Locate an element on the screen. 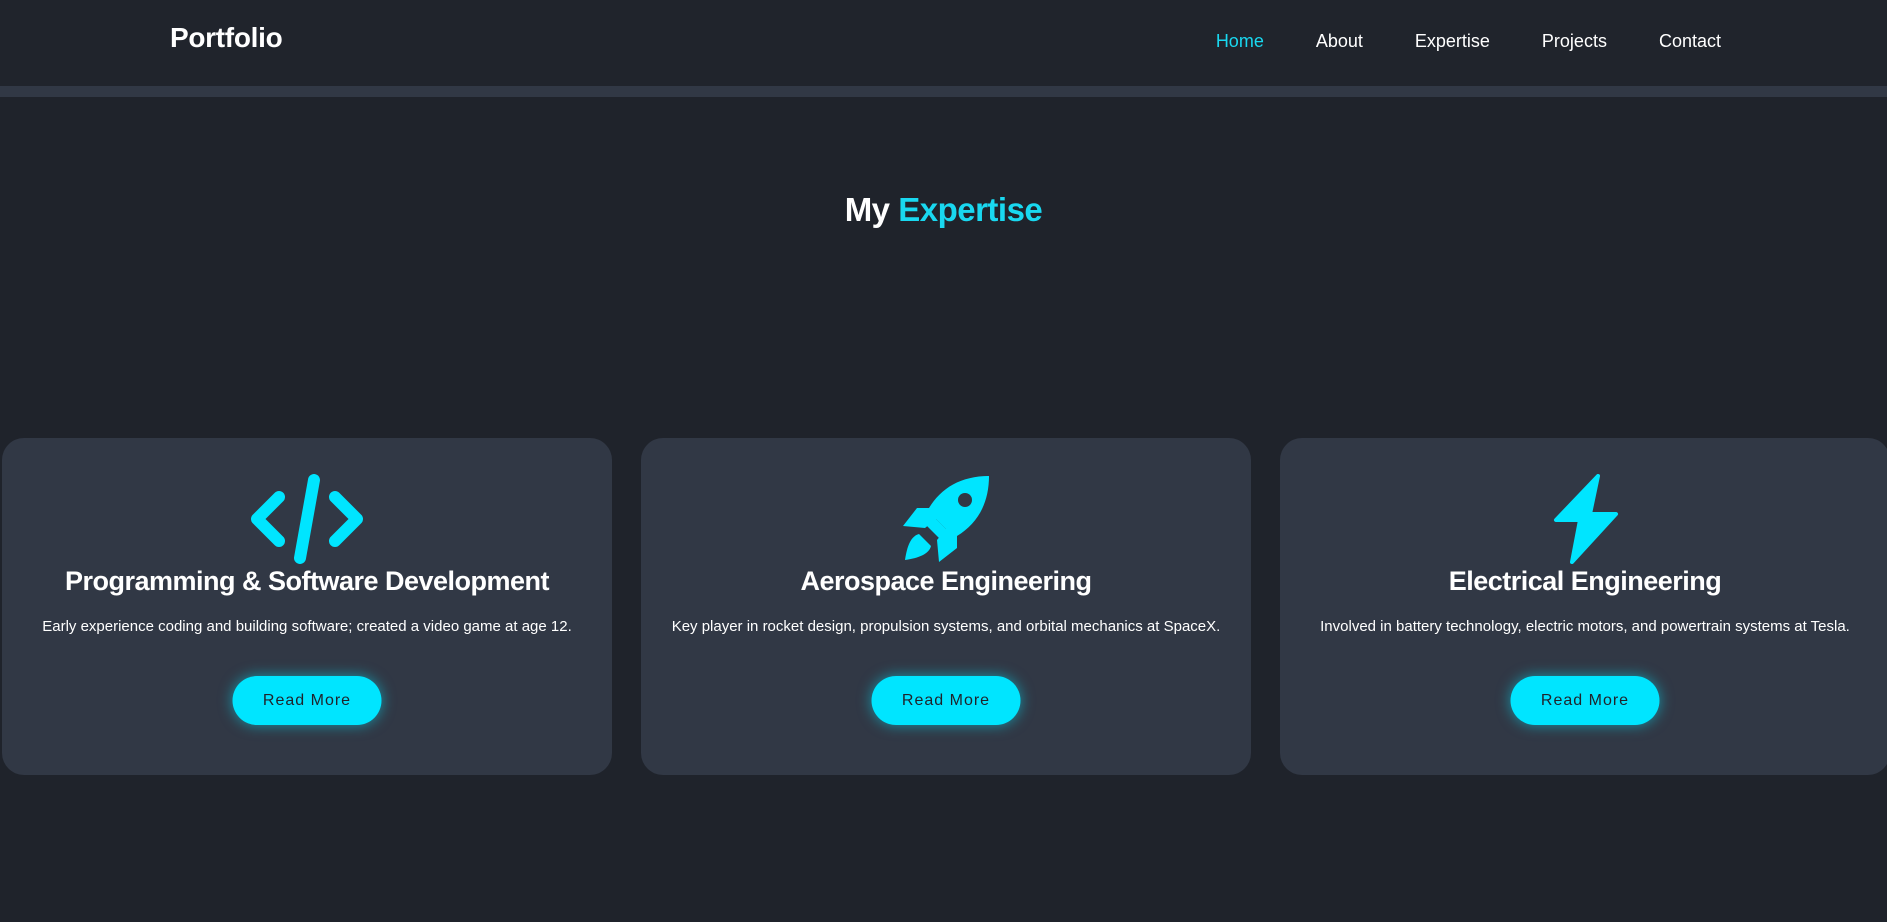 This screenshot has width=1887, height=922. card-title: Programming & Software Development is located at coordinates (307, 581).